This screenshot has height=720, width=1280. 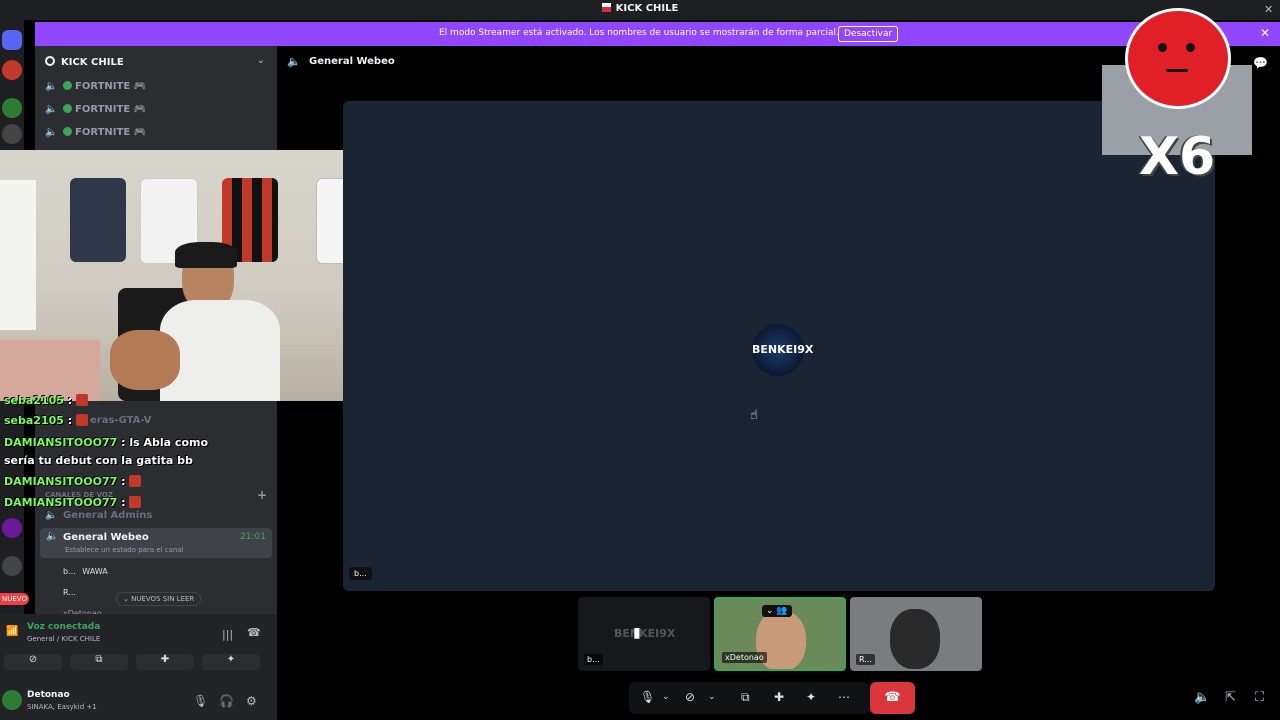 What do you see at coordinates (99, 662) in the screenshot?
I see `screen-share-button: ⧉` at bounding box center [99, 662].